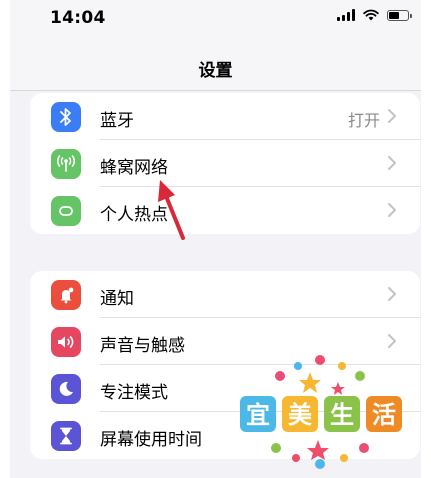 The image size is (431, 478). Describe the element at coordinates (399, 15) in the screenshot. I see `battery-icon` at that location.